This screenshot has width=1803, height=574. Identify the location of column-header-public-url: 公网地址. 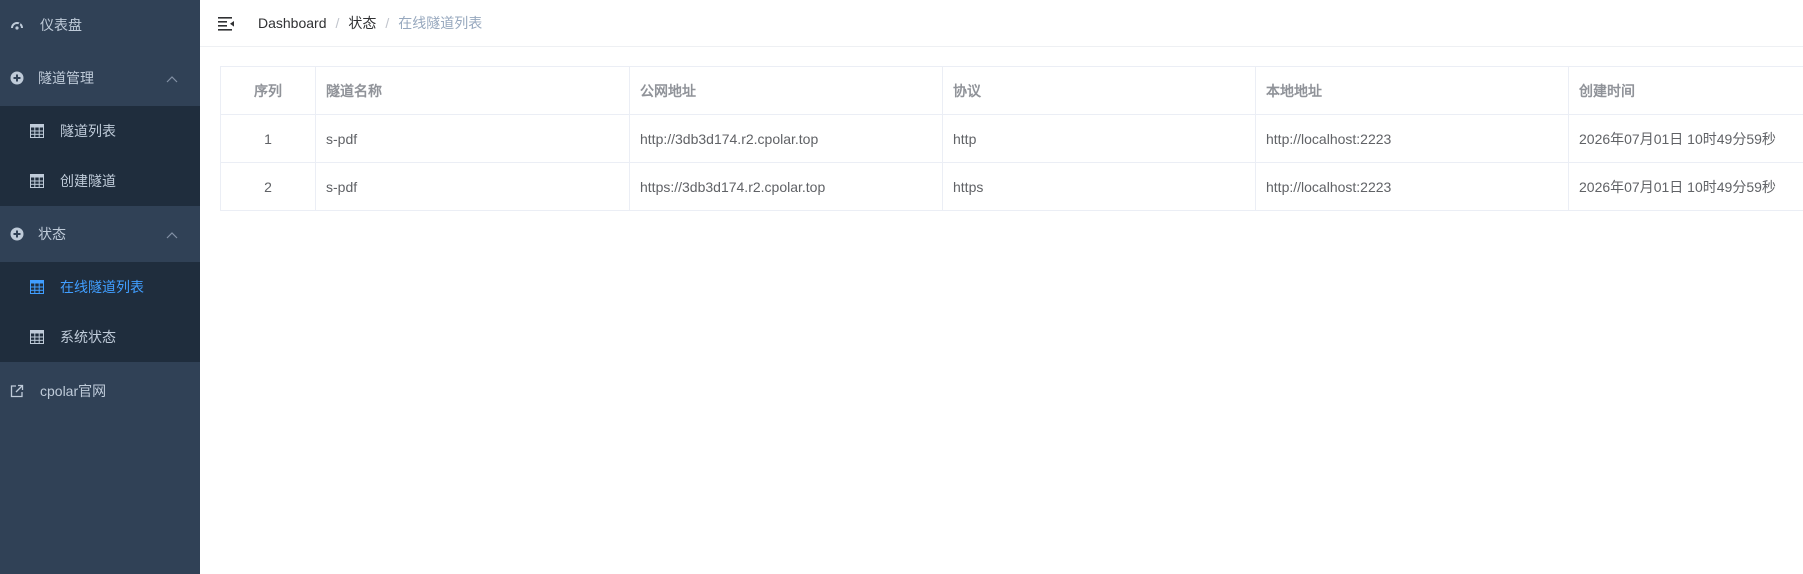
(786, 90).